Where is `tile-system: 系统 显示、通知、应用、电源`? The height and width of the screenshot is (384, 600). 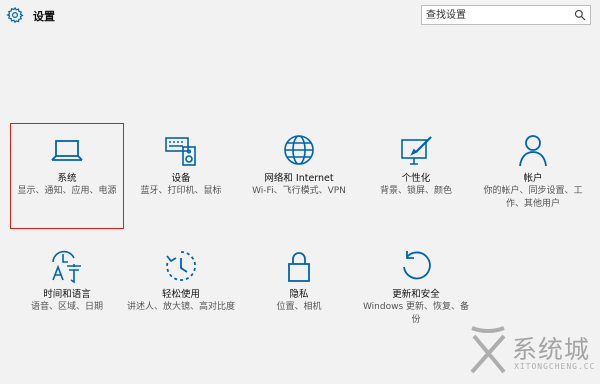
tile-system: 系统 显示、通知、应用、电源 is located at coordinates (67, 176).